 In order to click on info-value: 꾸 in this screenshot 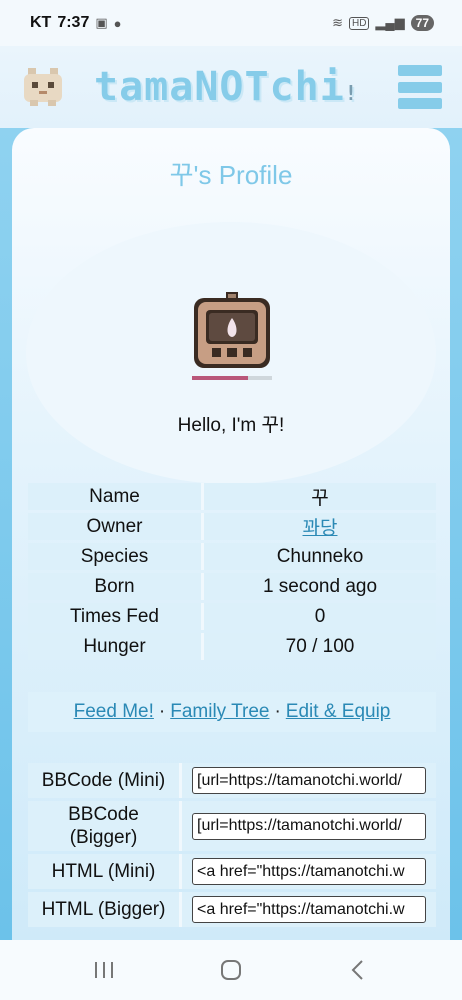, I will do `click(320, 496)`.